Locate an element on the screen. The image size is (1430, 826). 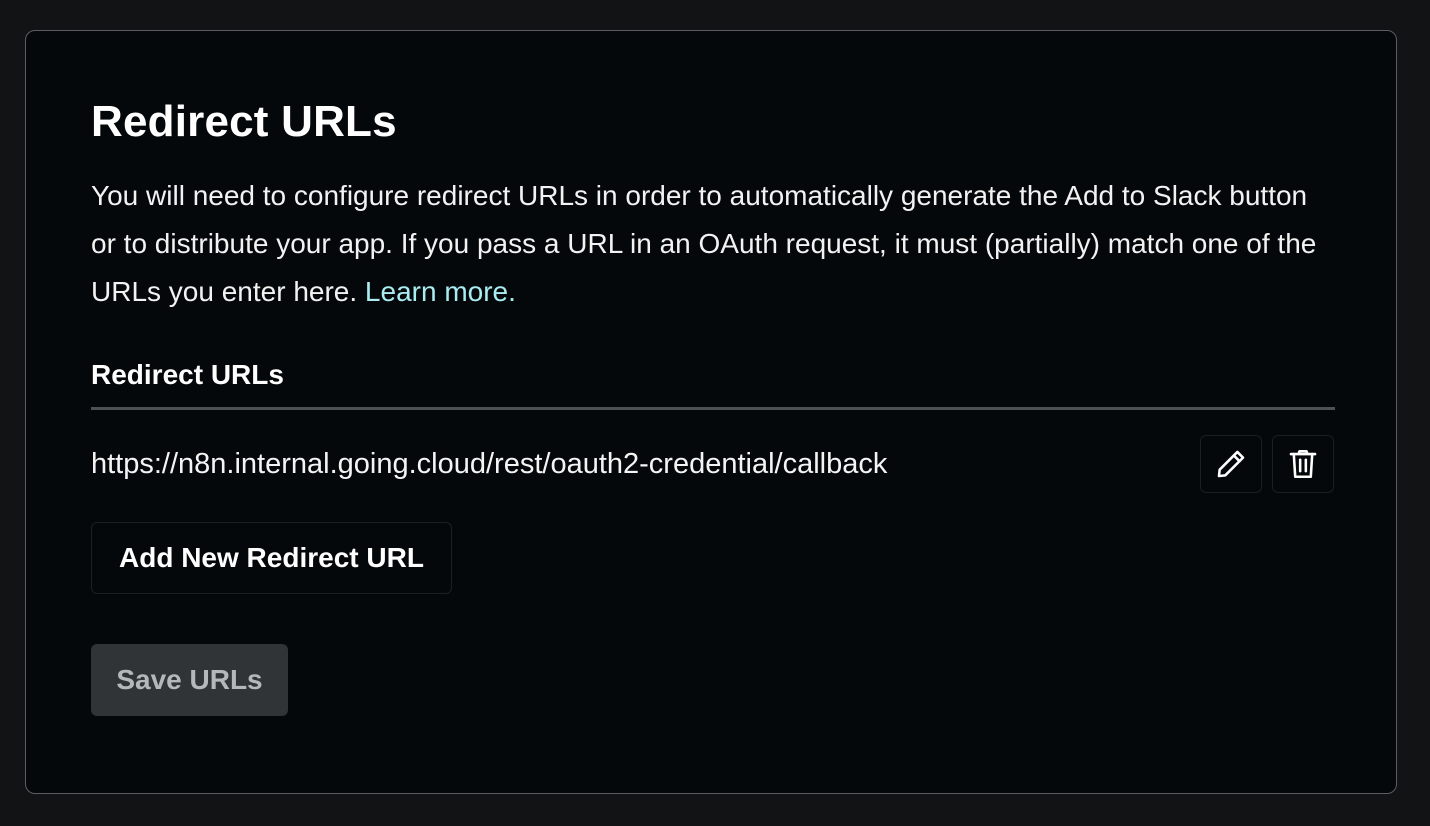
edit-url-button is located at coordinates (1231, 464).